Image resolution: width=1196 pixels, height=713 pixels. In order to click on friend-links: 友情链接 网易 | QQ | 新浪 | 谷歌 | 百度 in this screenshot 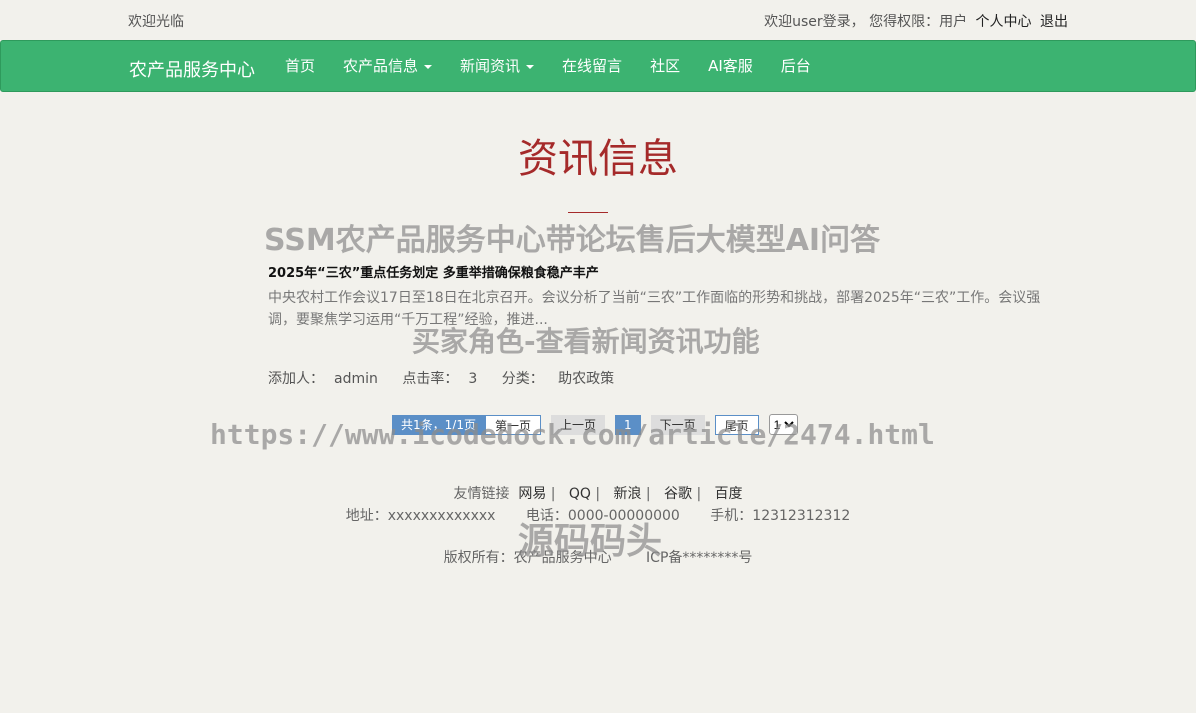, I will do `click(598, 494)`.